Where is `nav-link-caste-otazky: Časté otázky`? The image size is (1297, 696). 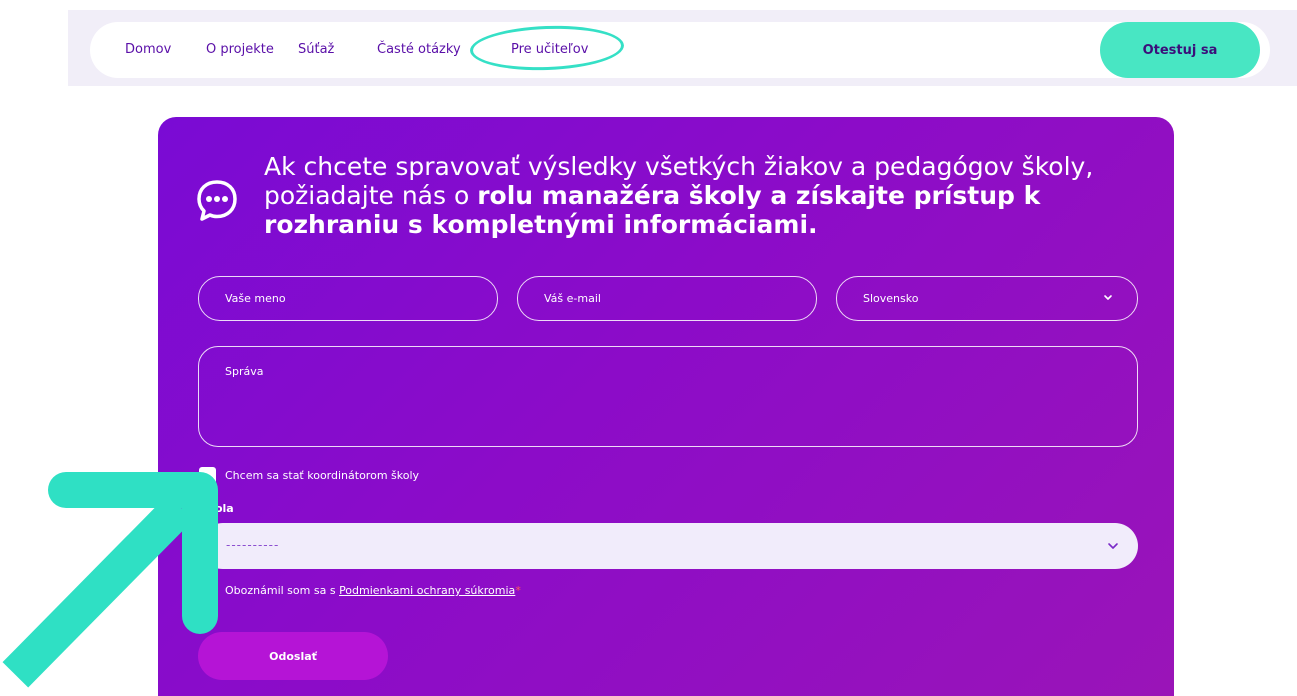
nav-link-caste-otazky: Časté otázky is located at coordinates (419, 49).